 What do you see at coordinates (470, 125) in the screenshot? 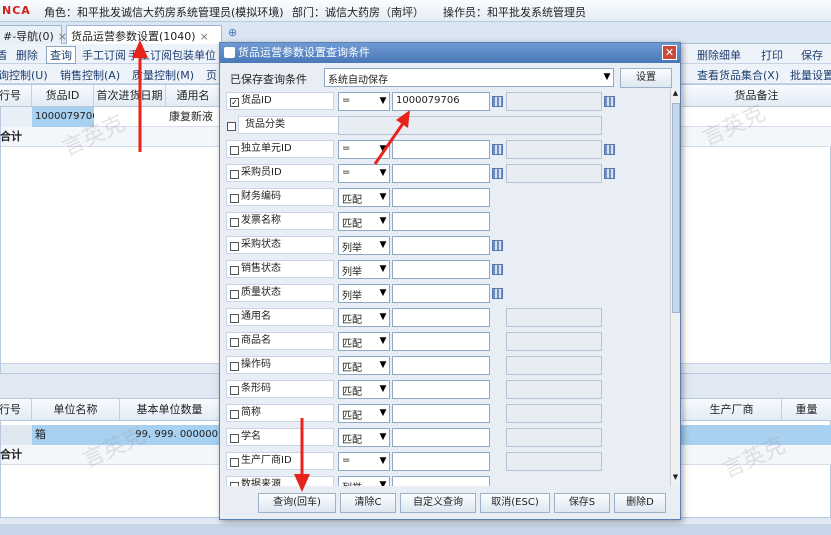
I see `category-field` at bounding box center [470, 125].